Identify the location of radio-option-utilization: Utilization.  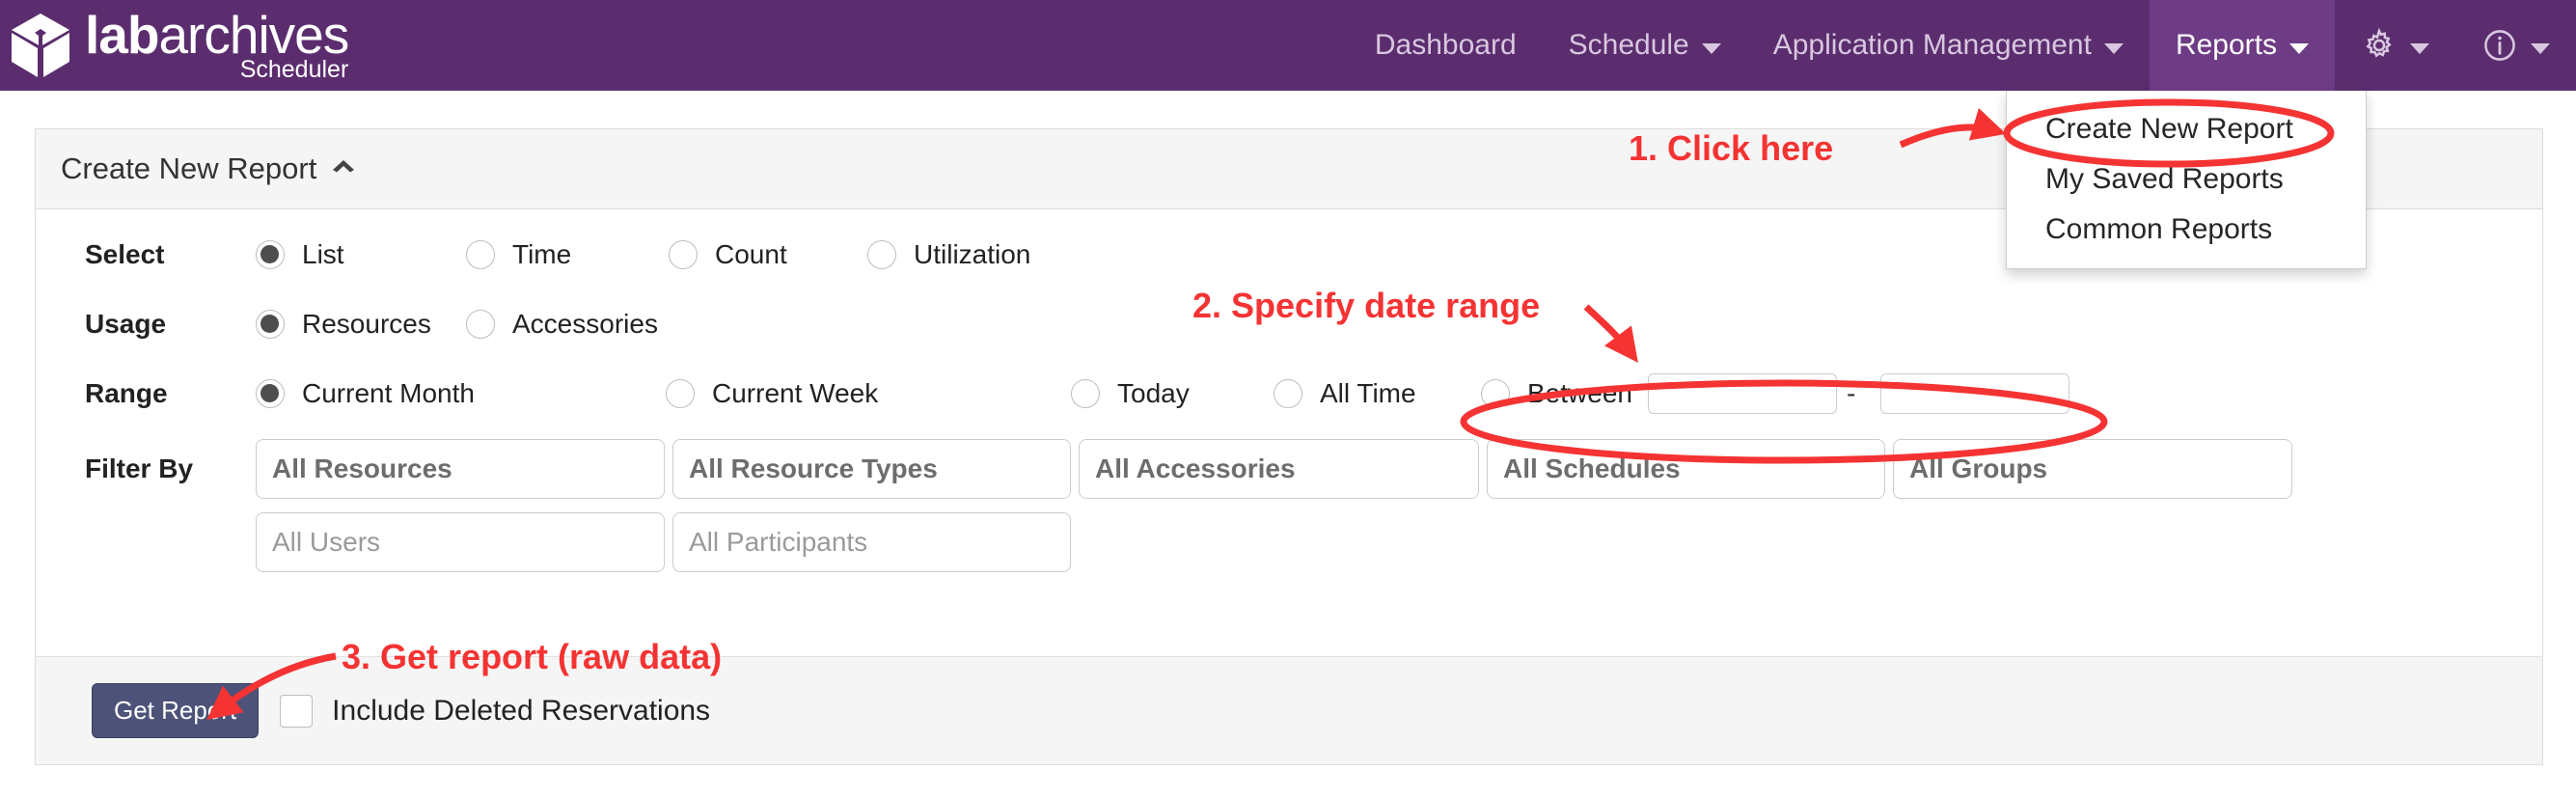
(949, 254).